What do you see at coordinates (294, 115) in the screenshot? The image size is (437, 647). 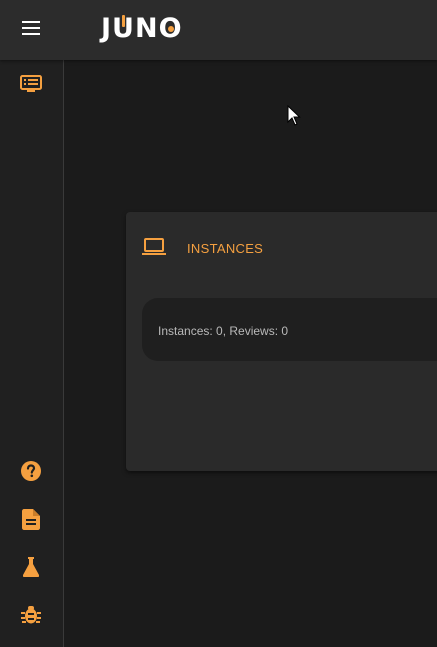 I see `mouse-cursor-icon` at bounding box center [294, 115].